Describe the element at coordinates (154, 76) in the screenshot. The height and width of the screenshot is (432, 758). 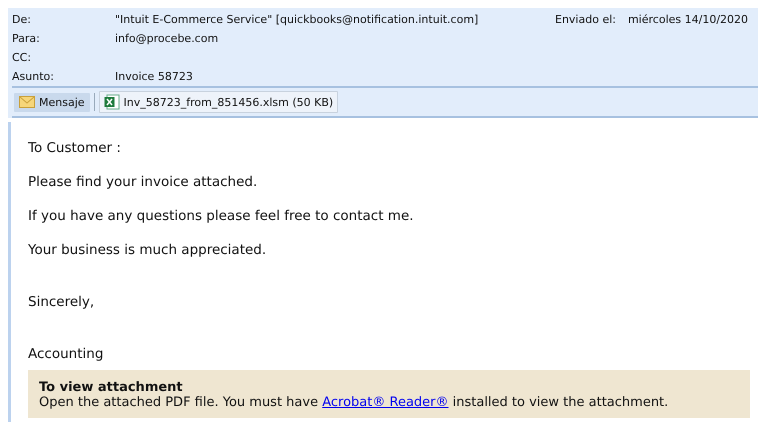
I see `field-value: Invoice 58723` at that location.